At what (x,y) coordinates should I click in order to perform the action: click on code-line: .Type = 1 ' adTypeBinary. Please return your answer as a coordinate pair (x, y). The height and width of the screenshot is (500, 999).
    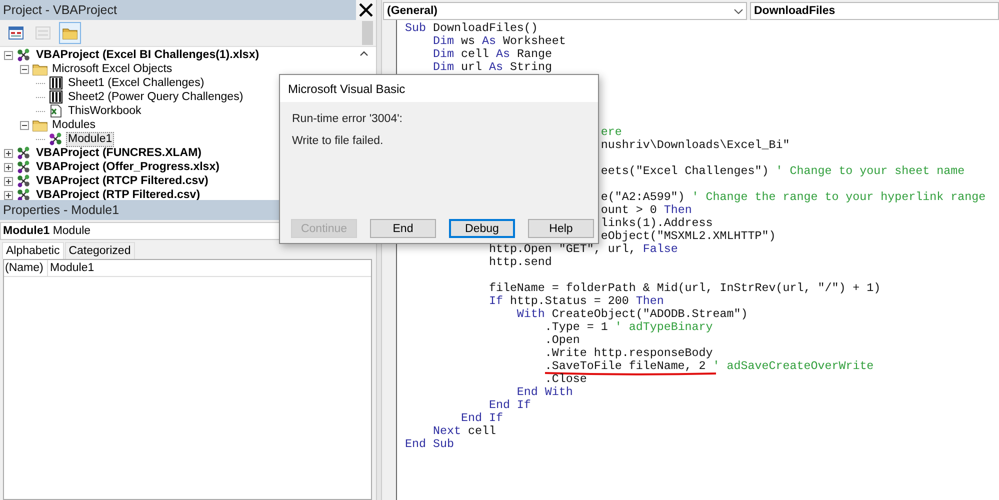
    Looking at the image, I should click on (628, 327).